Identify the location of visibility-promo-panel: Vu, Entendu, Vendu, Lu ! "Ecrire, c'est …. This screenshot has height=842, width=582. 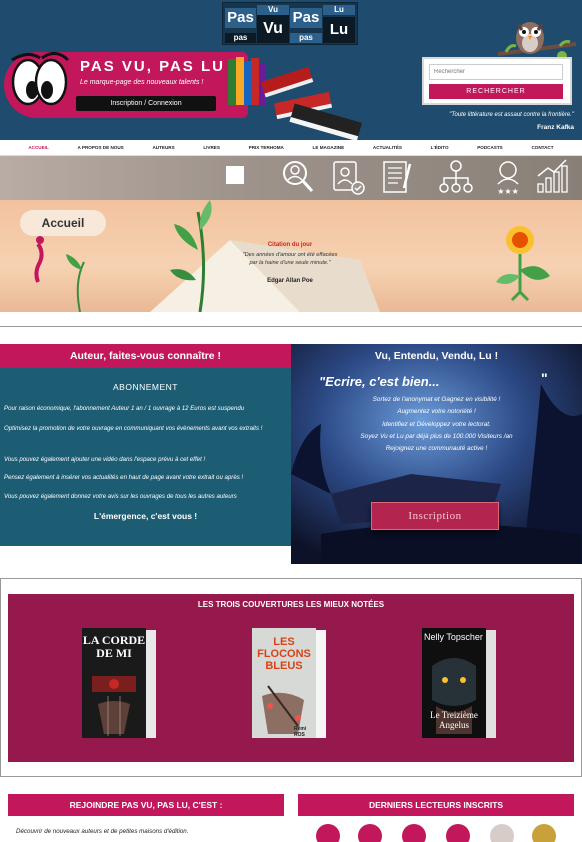
(436, 454).